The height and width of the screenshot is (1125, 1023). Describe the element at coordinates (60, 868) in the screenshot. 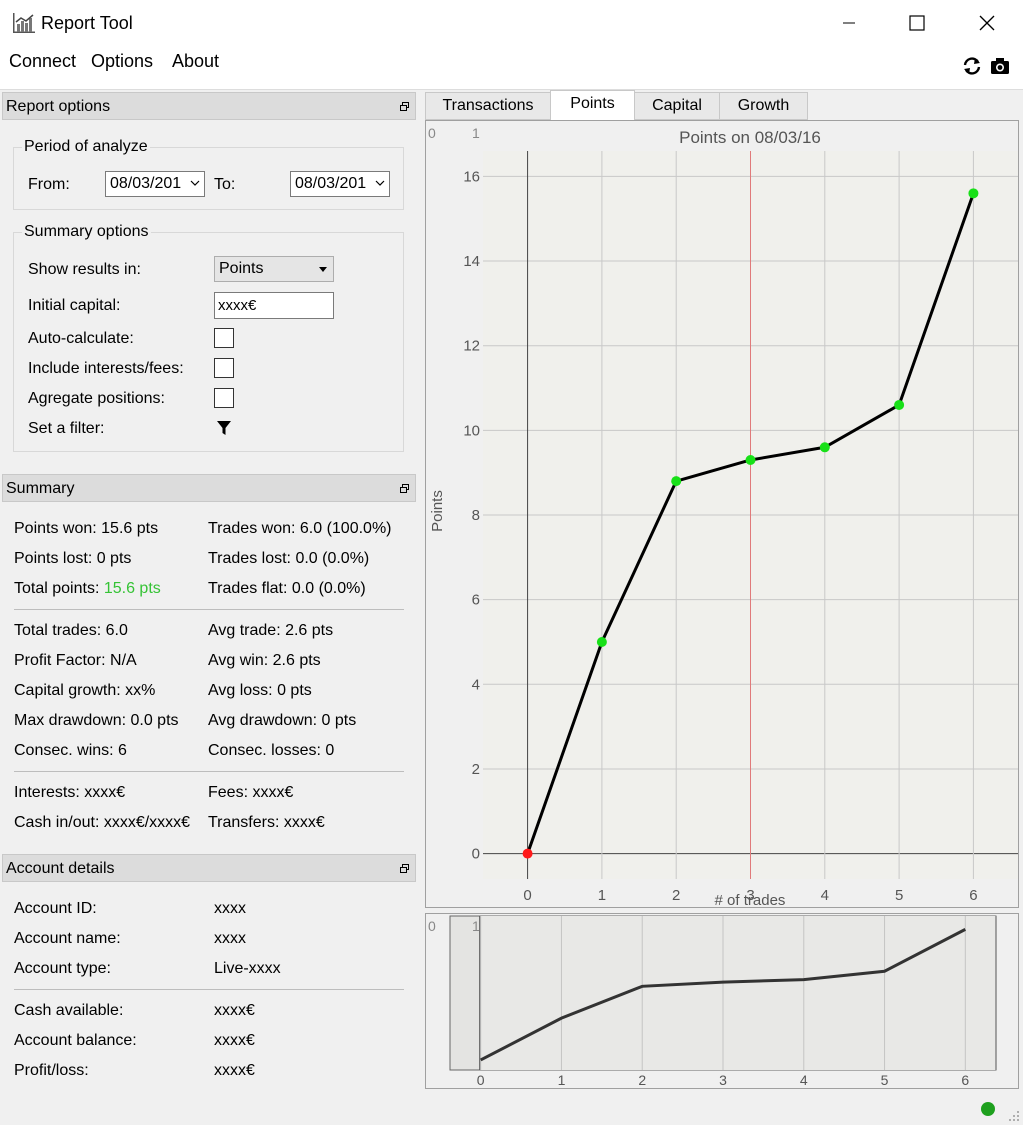

I see `account-details-title: Account details` at that location.